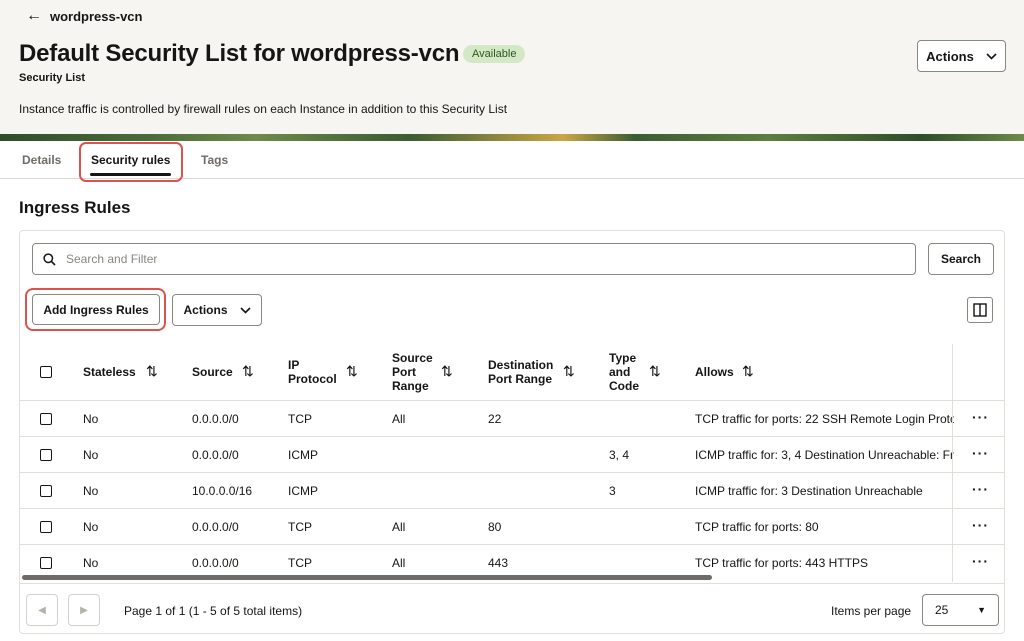  Describe the element at coordinates (466, 259) in the screenshot. I see `search-input` at that location.